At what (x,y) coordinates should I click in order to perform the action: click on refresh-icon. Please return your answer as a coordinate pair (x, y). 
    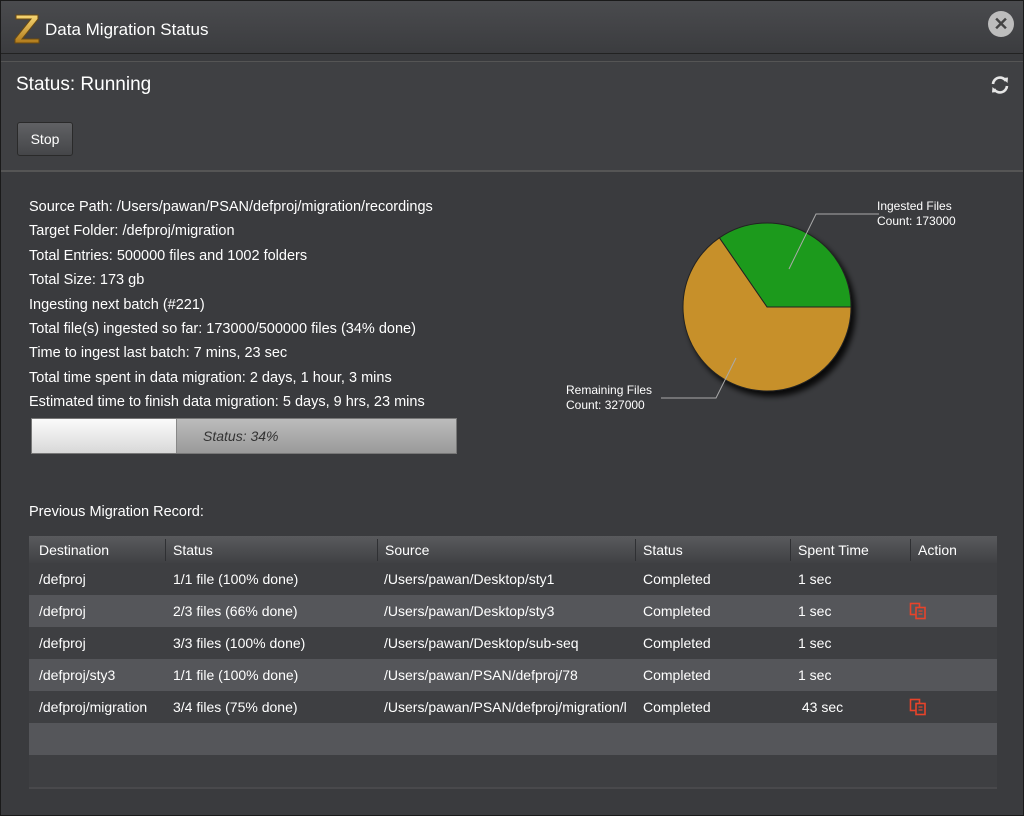
    Looking at the image, I should click on (1000, 85).